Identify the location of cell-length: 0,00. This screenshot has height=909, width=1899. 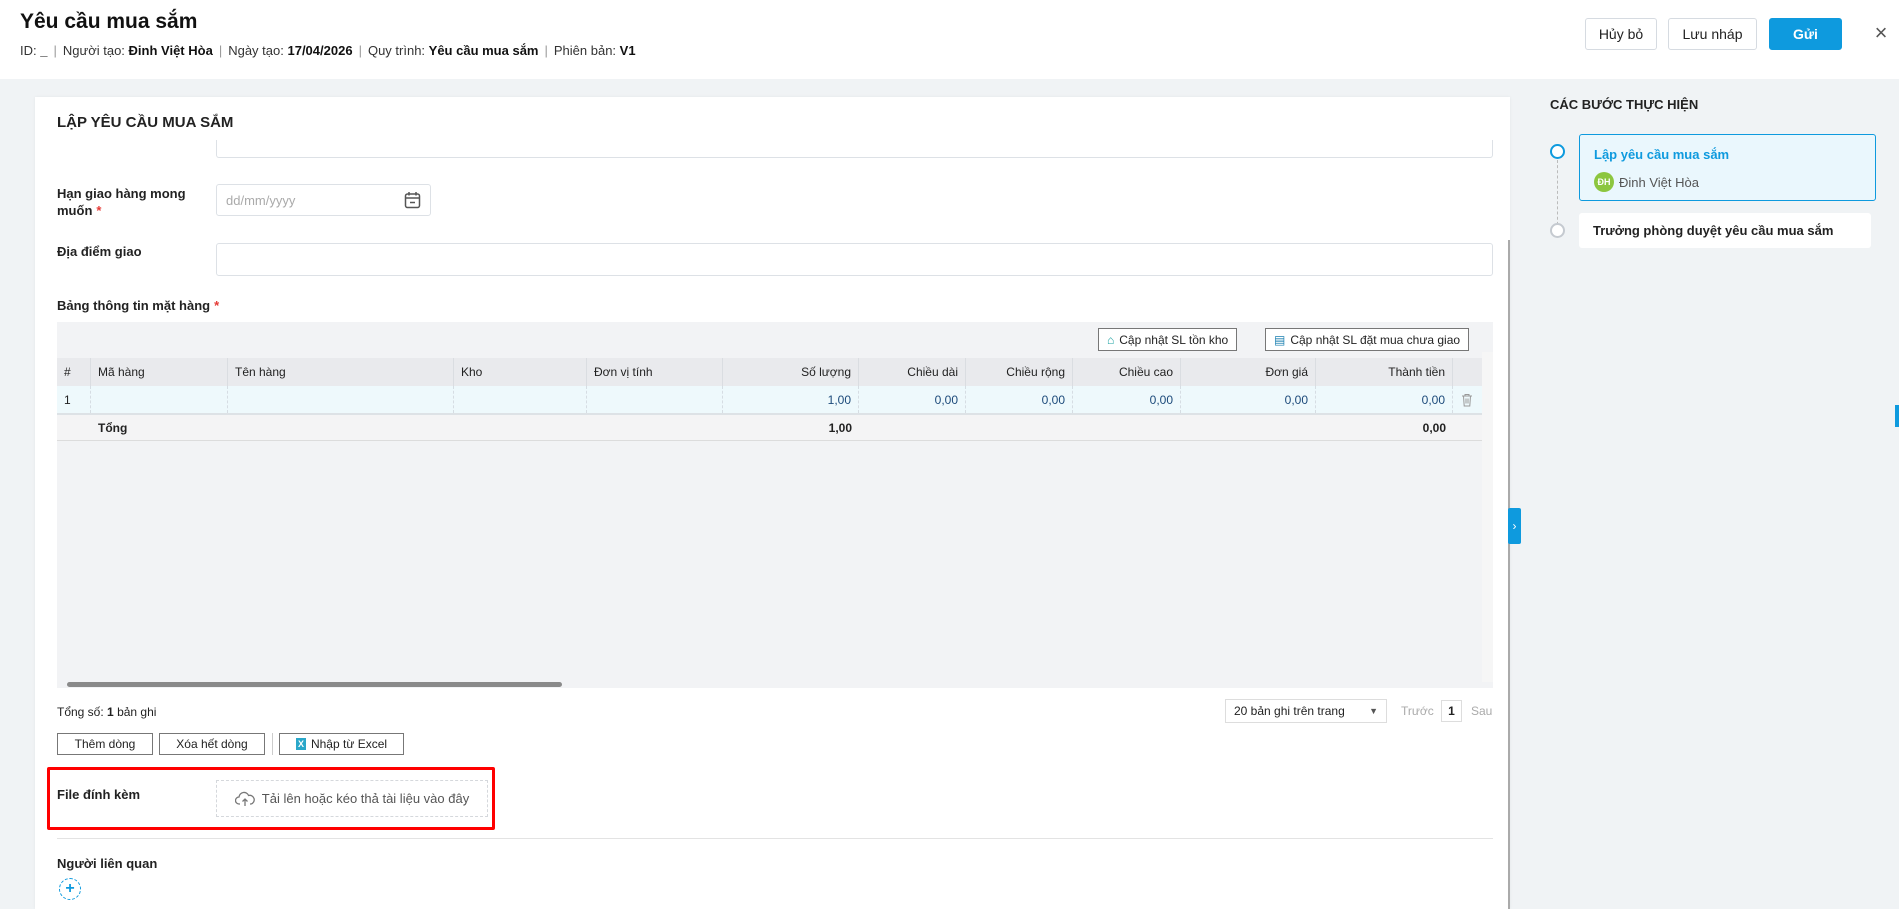
(912, 399).